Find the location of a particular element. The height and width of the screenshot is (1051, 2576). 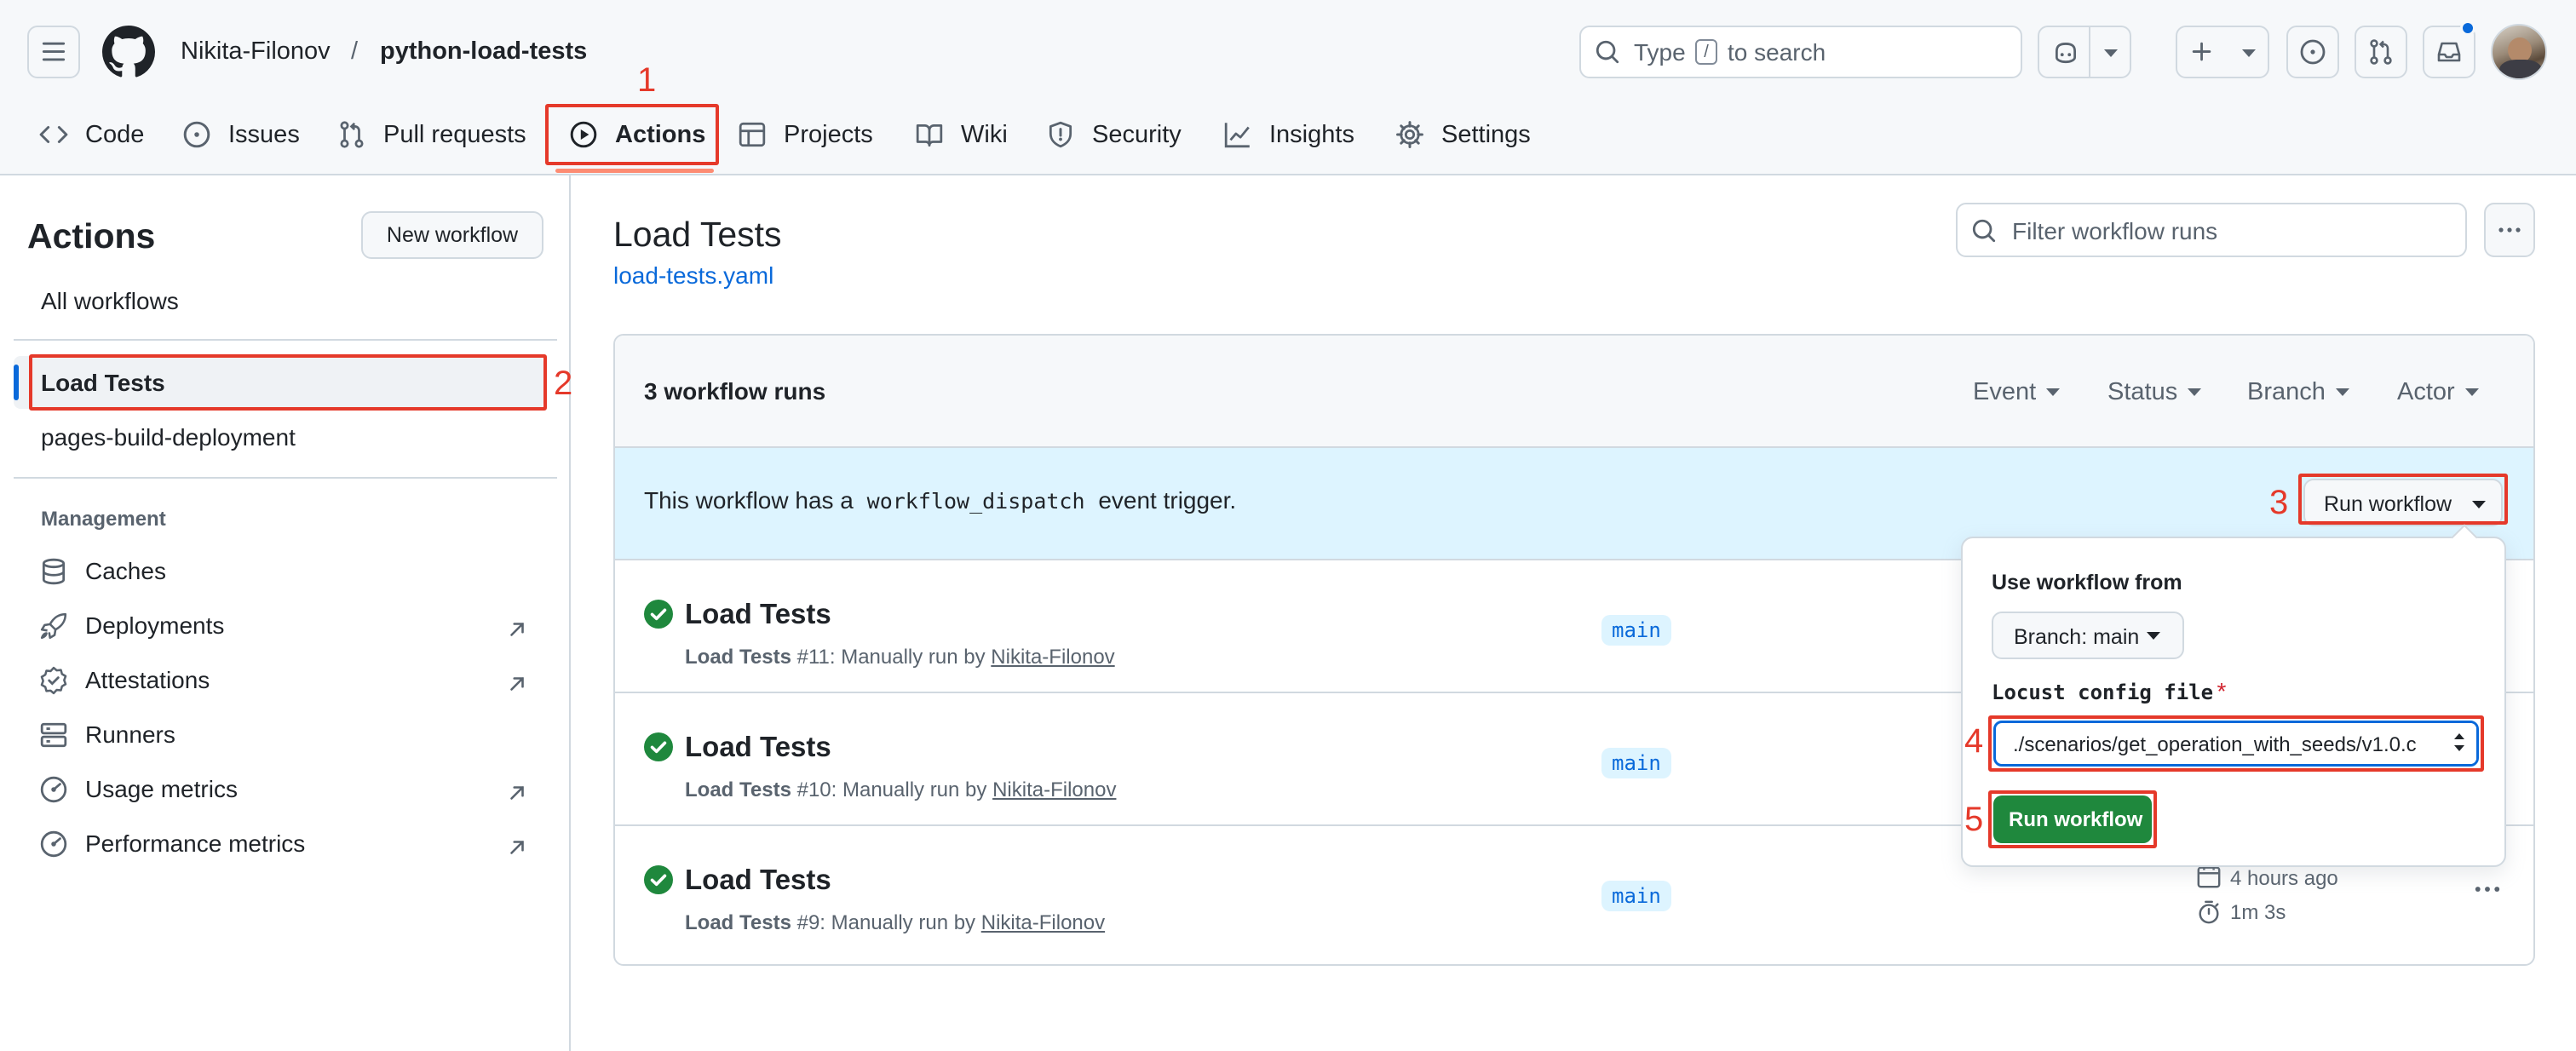

filter-placeholder: Filter workflow runs is located at coordinates (2115, 231).